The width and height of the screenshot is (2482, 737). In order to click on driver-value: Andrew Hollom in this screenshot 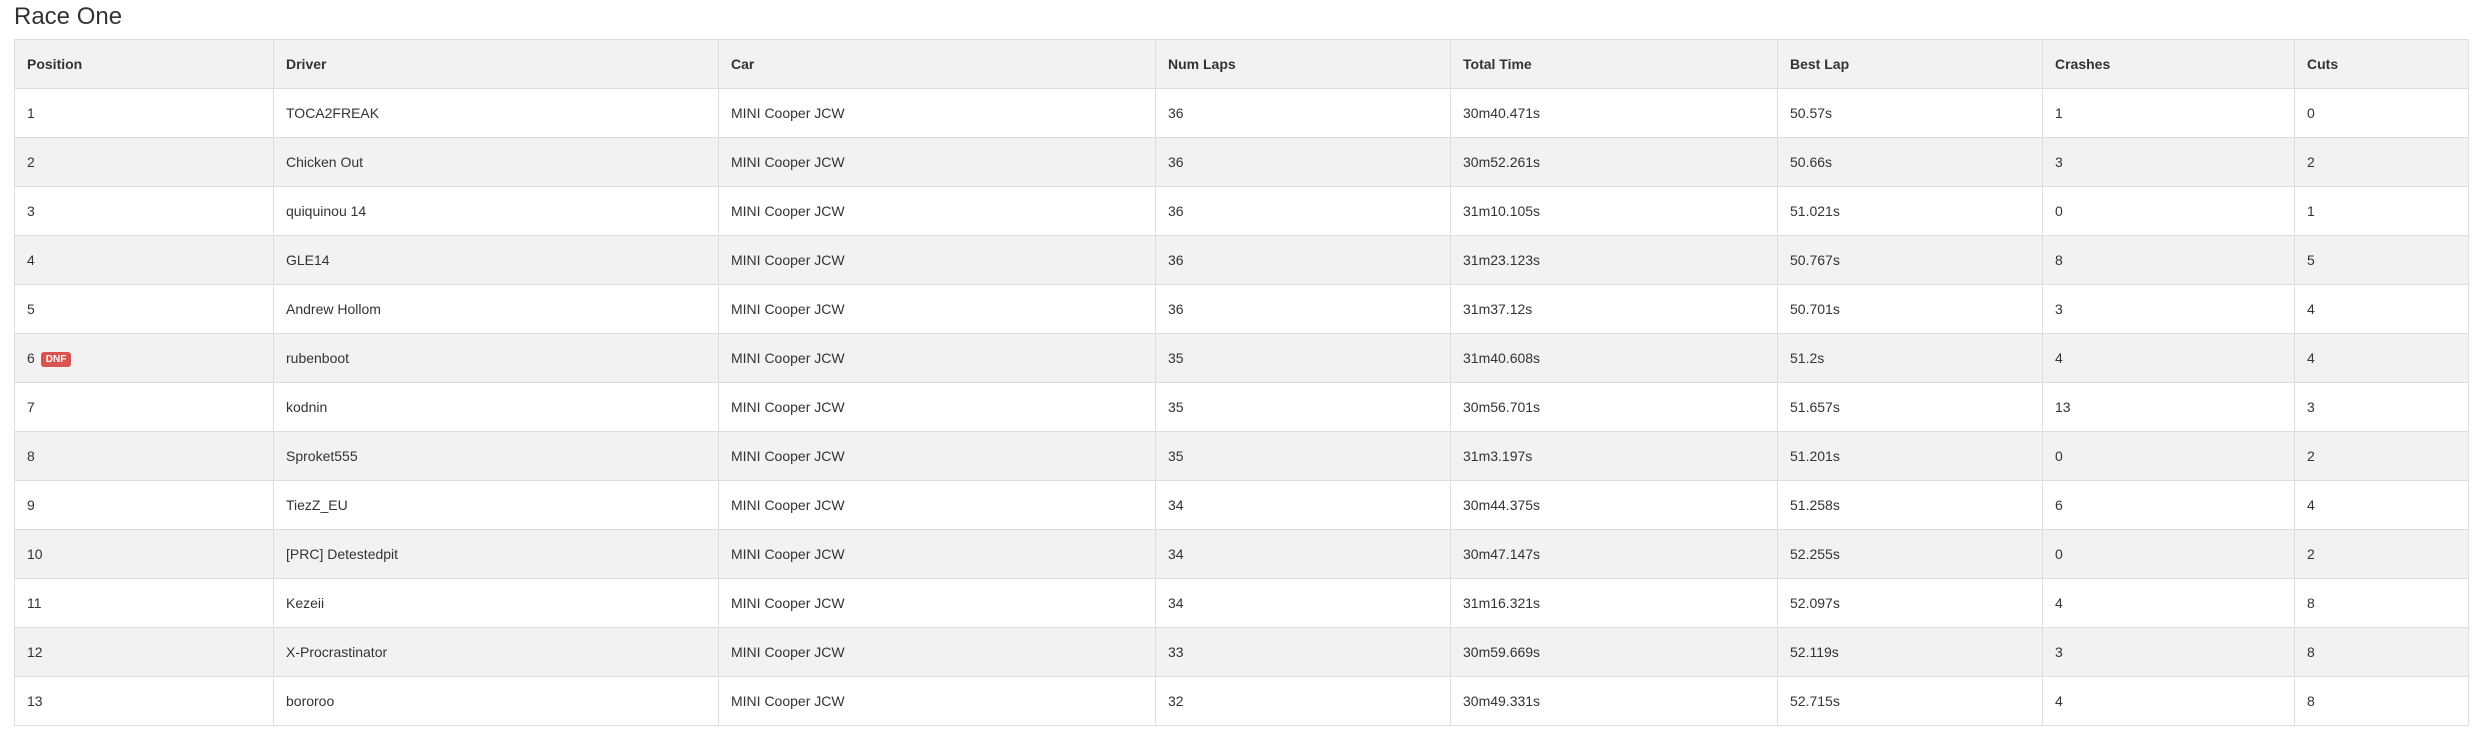, I will do `click(333, 309)`.